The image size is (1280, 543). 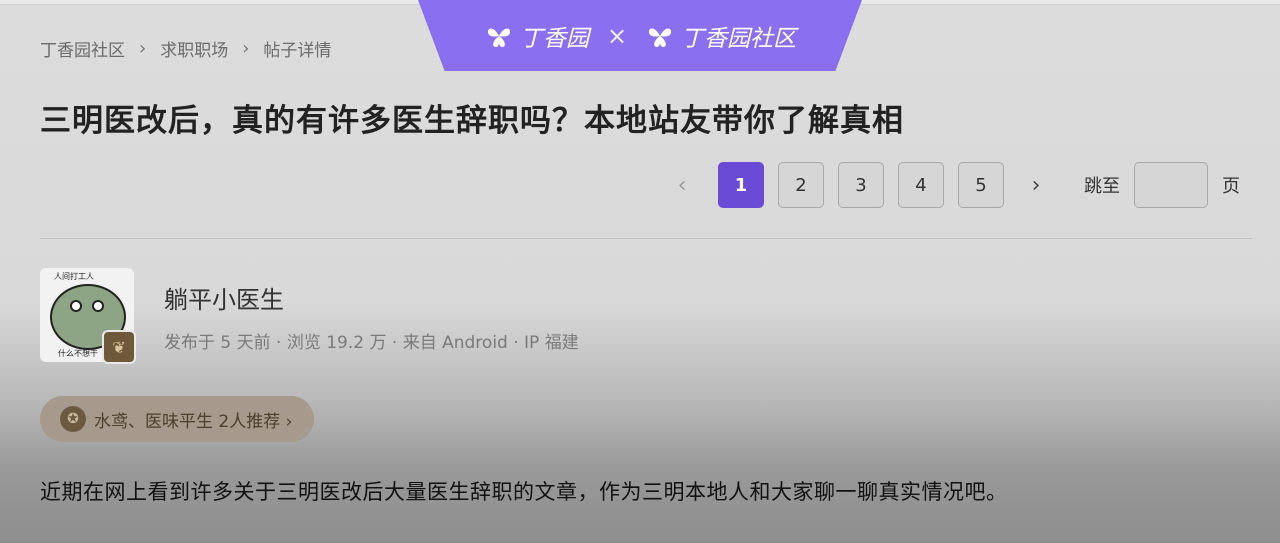 I want to click on brand-right-text: 丁香园社区, so click(x=739, y=38).